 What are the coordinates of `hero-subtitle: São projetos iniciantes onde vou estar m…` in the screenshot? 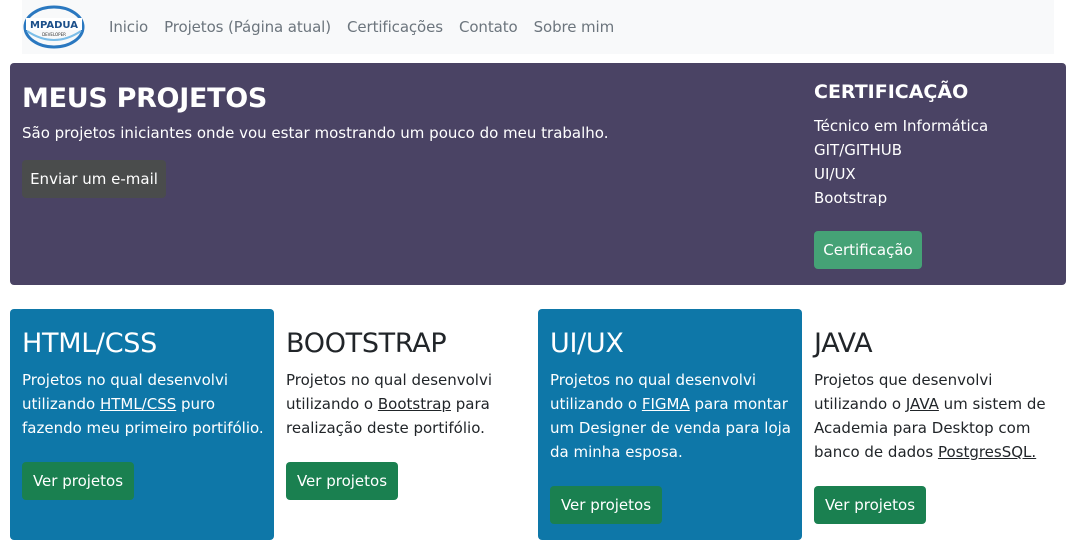 It's located at (315, 133).